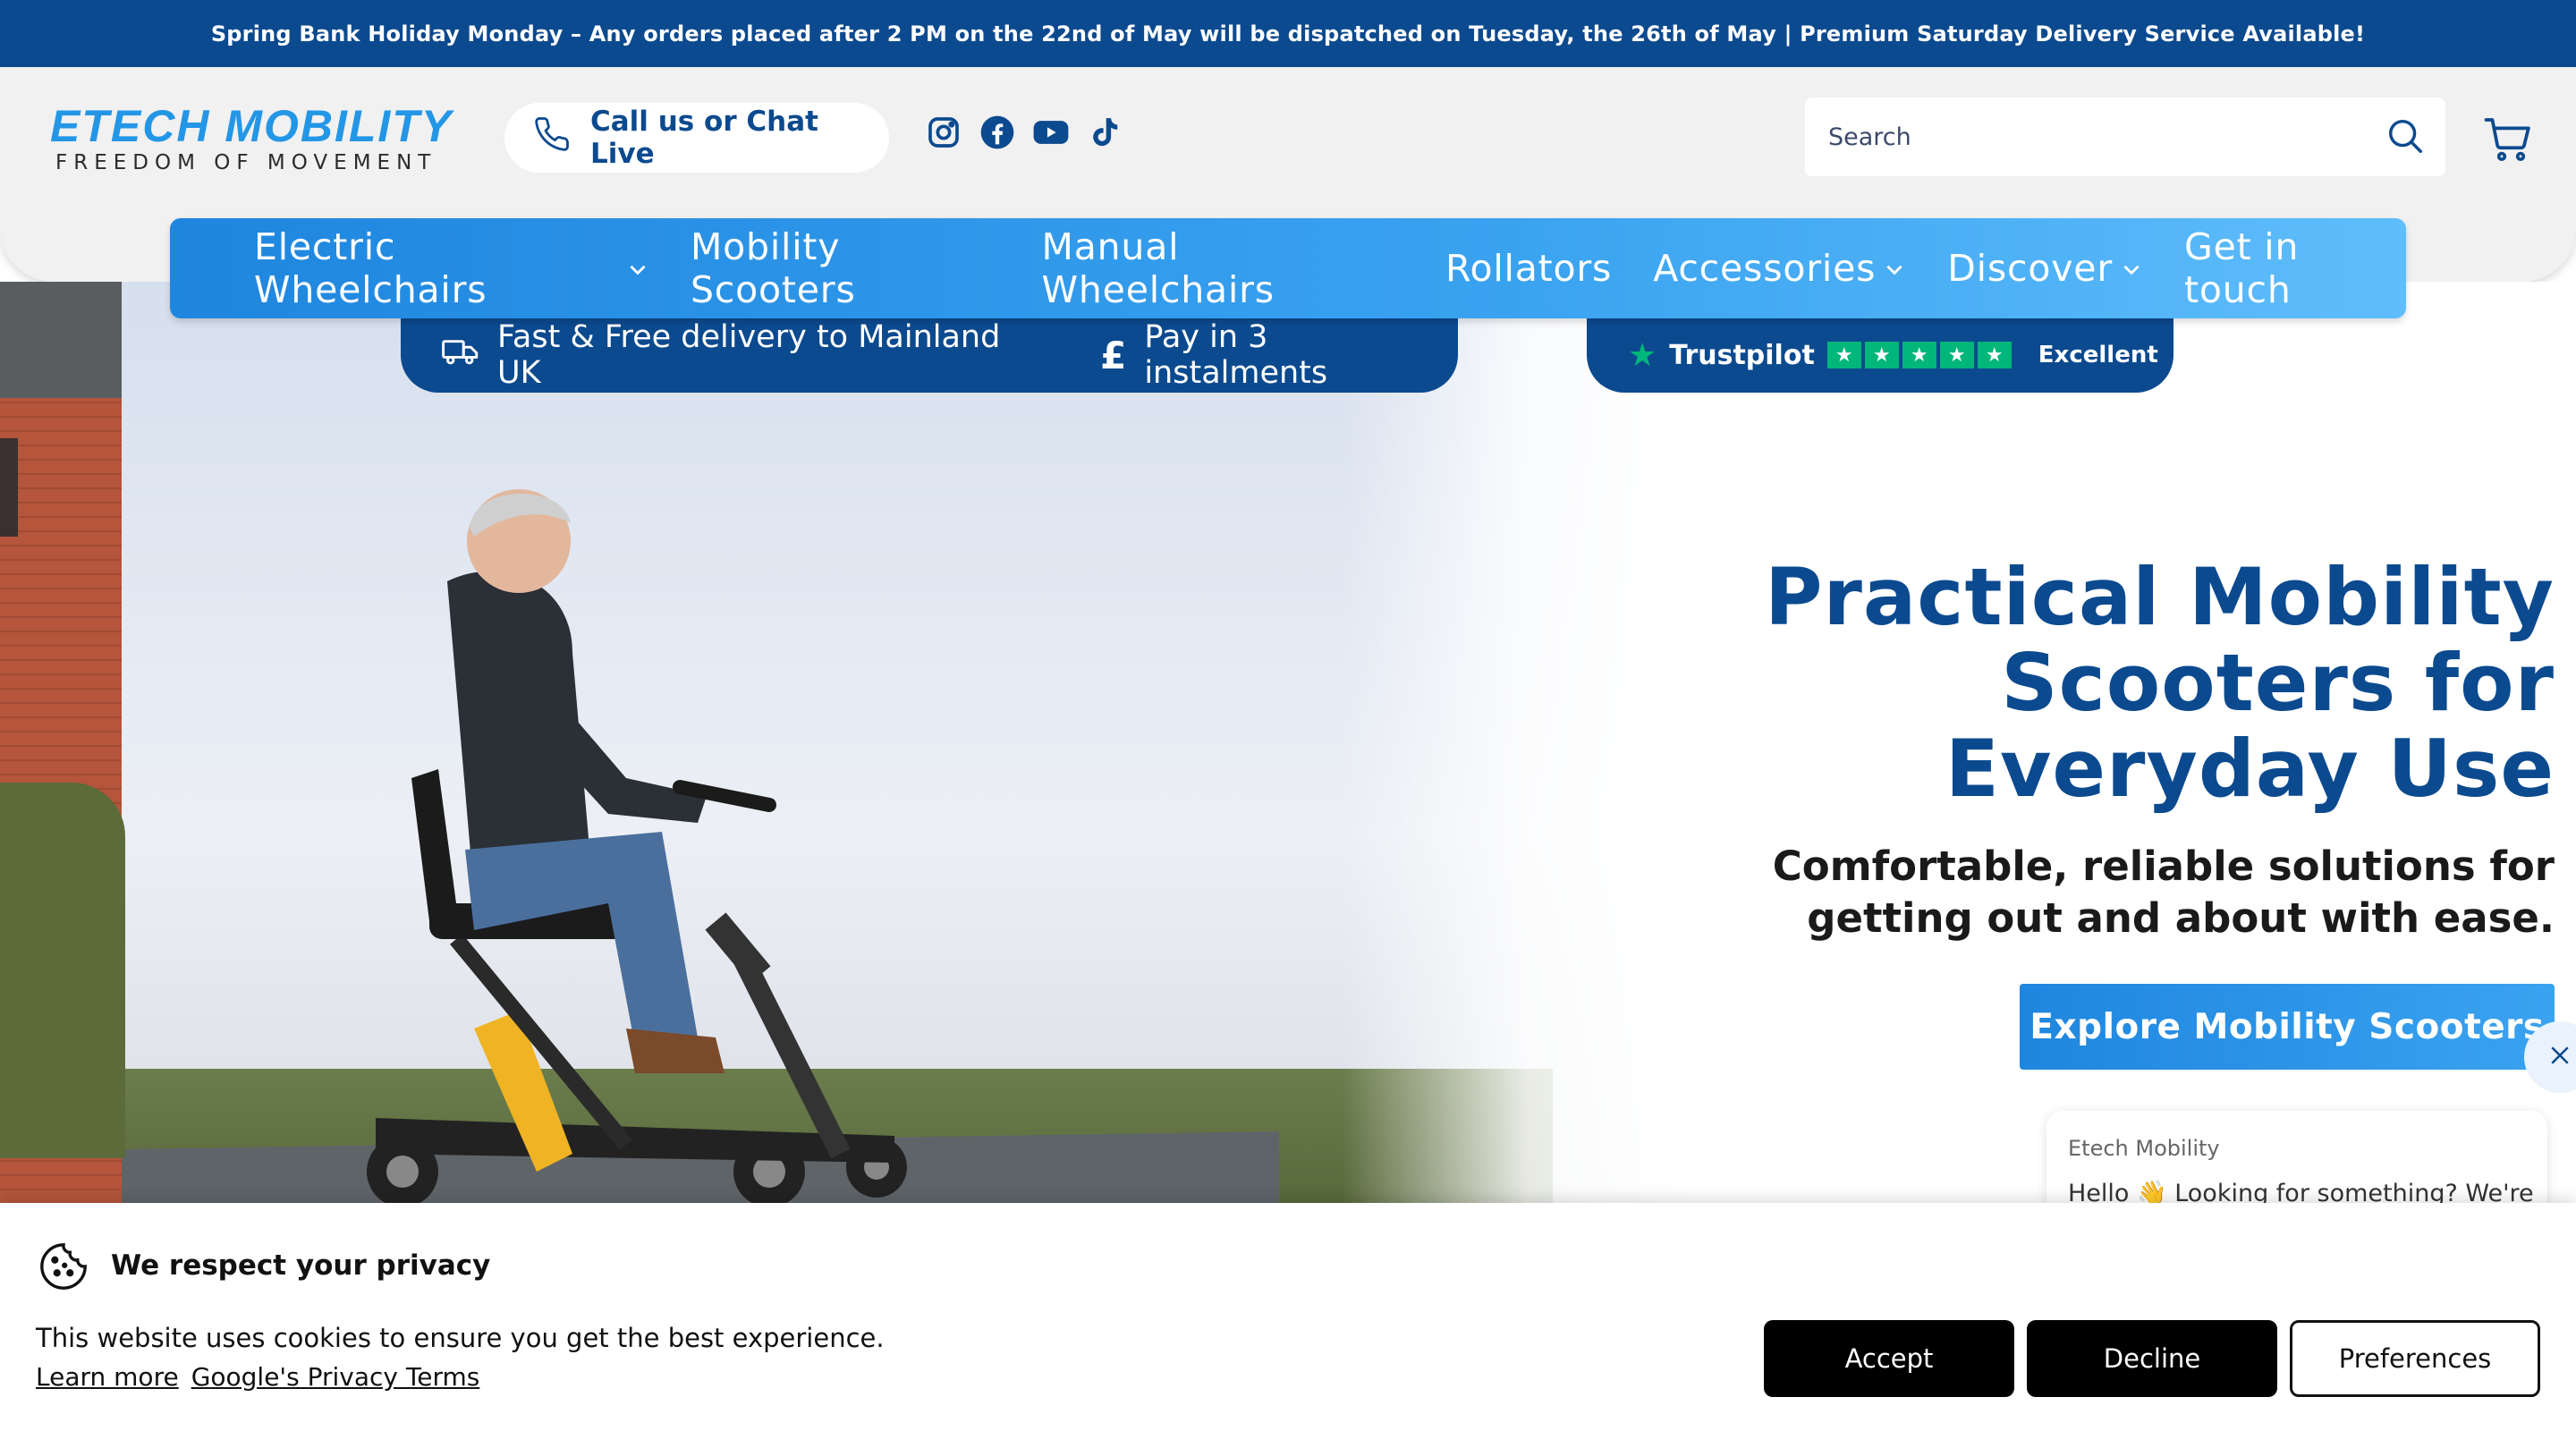 Image resolution: width=2576 pixels, height=1431 pixels. What do you see at coordinates (749, 355) in the screenshot?
I see `delivery-text: Fast & Free delivery to Mainland UK` at bounding box center [749, 355].